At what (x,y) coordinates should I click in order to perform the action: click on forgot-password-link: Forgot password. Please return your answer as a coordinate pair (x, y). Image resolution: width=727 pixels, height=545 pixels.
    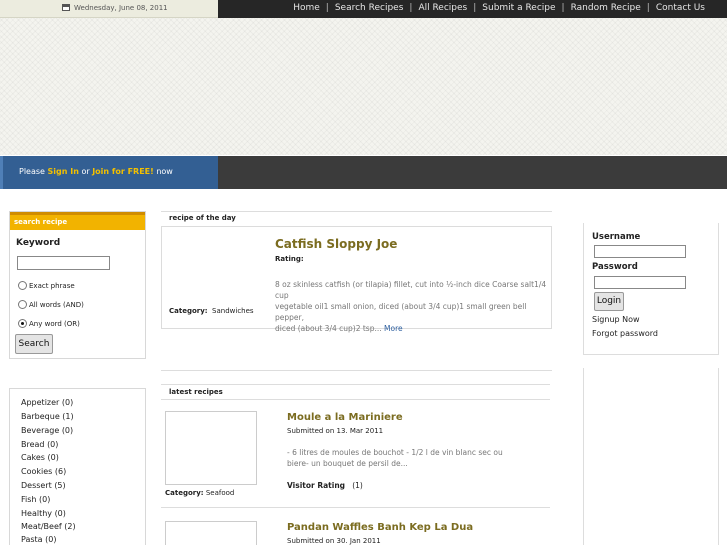
    Looking at the image, I should click on (625, 333).